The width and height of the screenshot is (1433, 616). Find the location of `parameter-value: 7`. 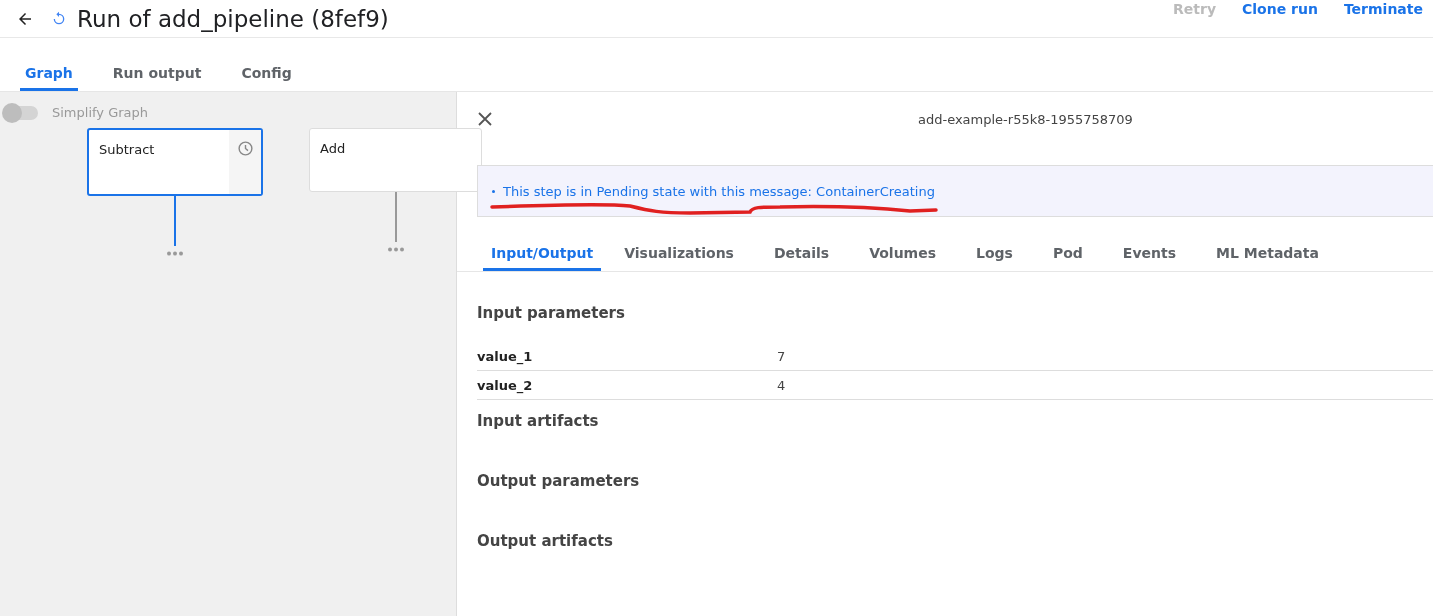

parameter-value: 7 is located at coordinates (781, 356).